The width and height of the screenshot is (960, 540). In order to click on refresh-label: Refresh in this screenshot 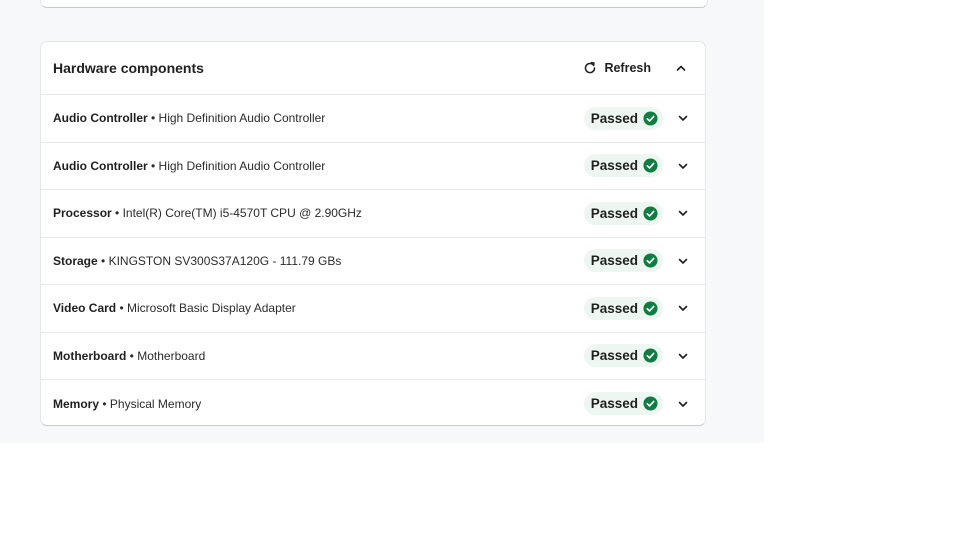, I will do `click(627, 68)`.